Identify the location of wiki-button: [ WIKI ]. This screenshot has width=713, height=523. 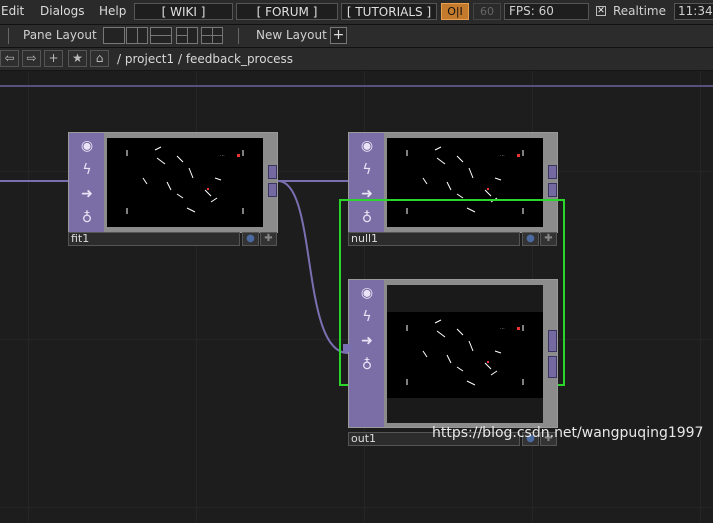
(183, 11).